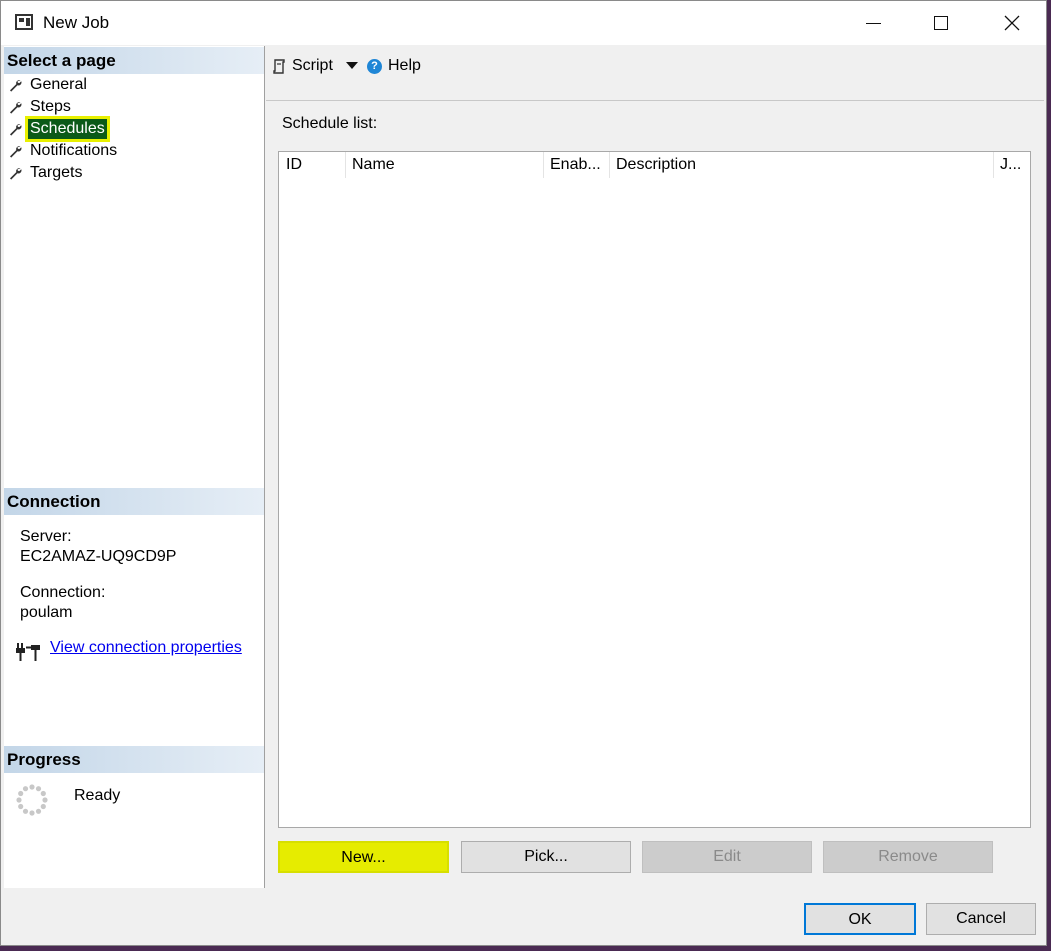 The image size is (1051, 951). What do you see at coordinates (134, 759) in the screenshot?
I see `progress-heading: Progress` at bounding box center [134, 759].